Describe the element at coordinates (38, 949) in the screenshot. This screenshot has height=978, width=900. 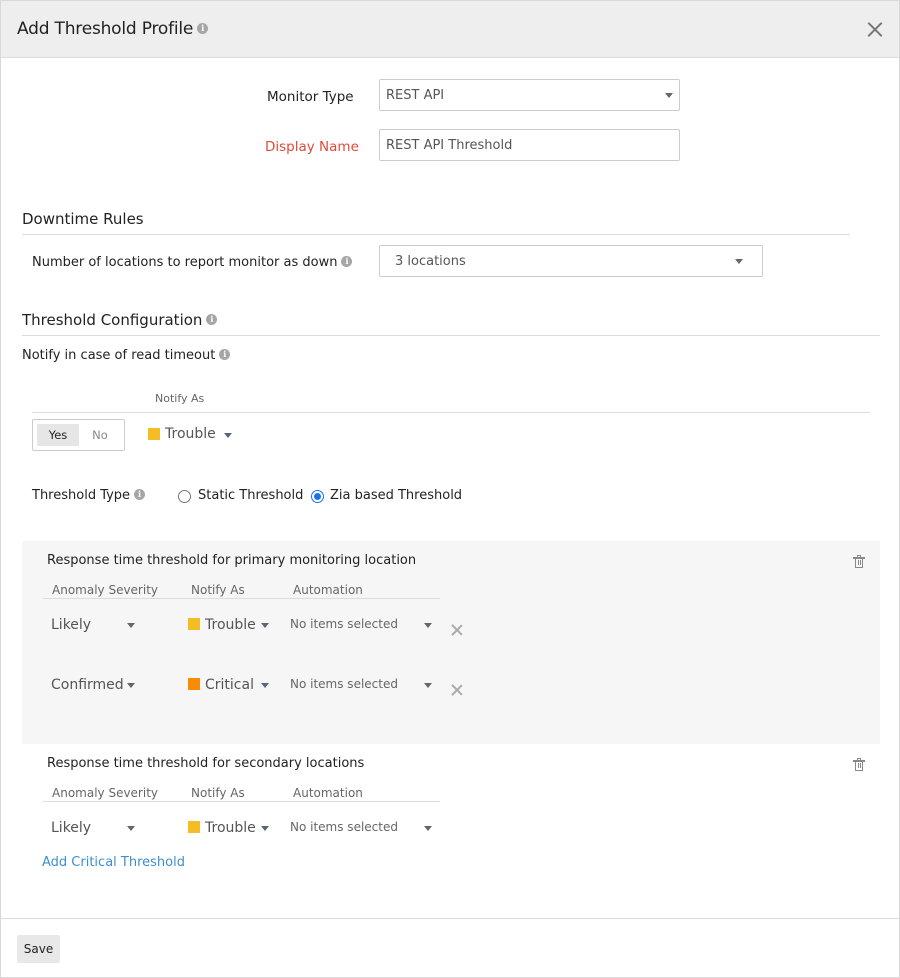
I see `save-button: Save` at that location.